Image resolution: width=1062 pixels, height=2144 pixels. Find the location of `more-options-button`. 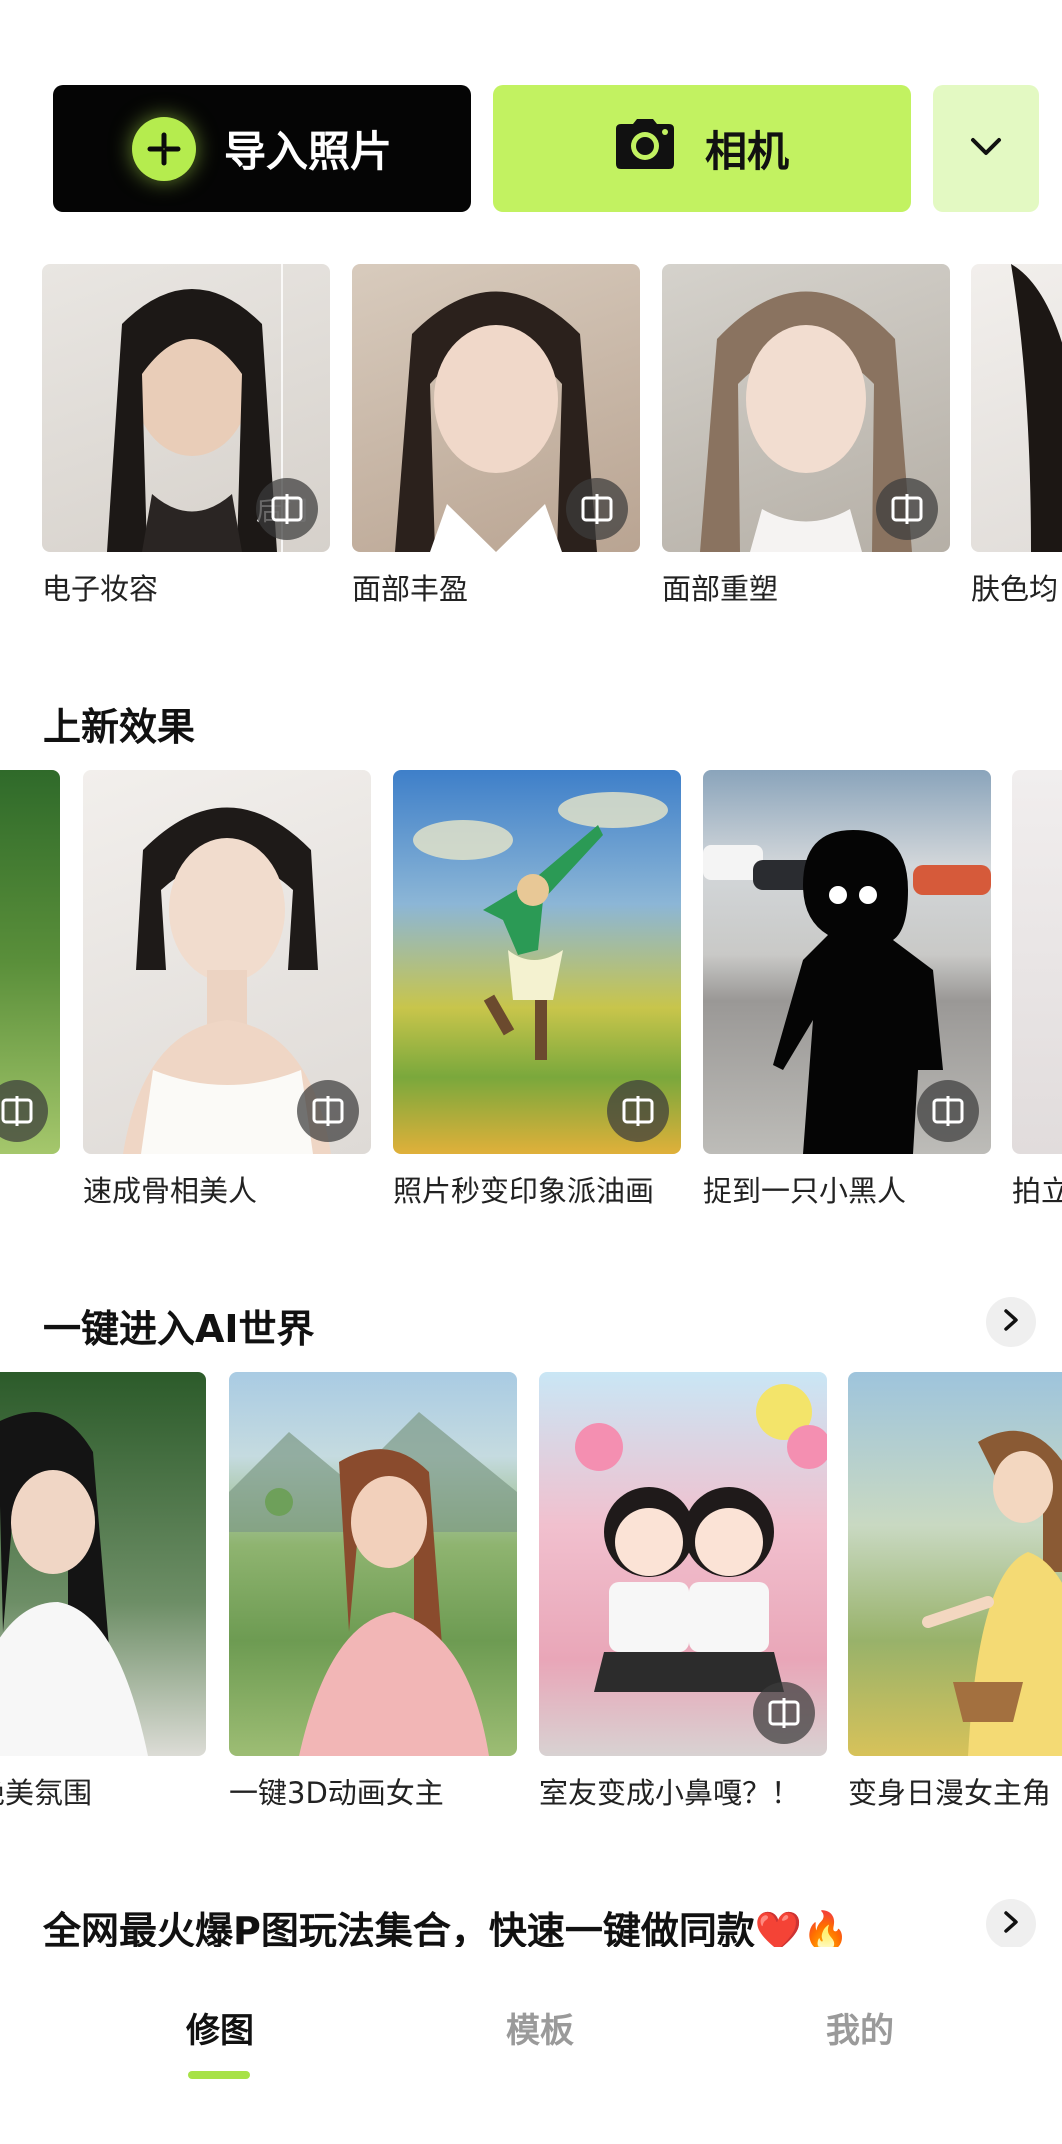

more-options-button is located at coordinates (986, 148).